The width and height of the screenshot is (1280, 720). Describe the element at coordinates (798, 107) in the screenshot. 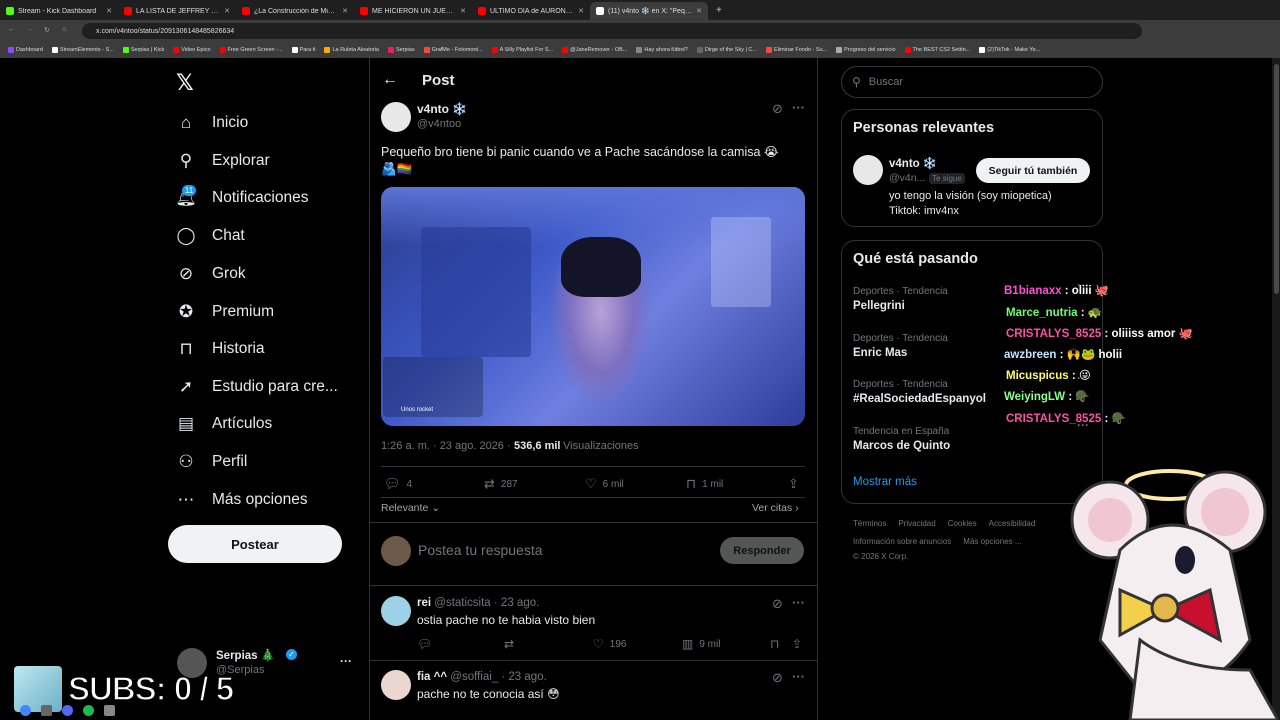

I see `post-more-icon: ···` at that location.